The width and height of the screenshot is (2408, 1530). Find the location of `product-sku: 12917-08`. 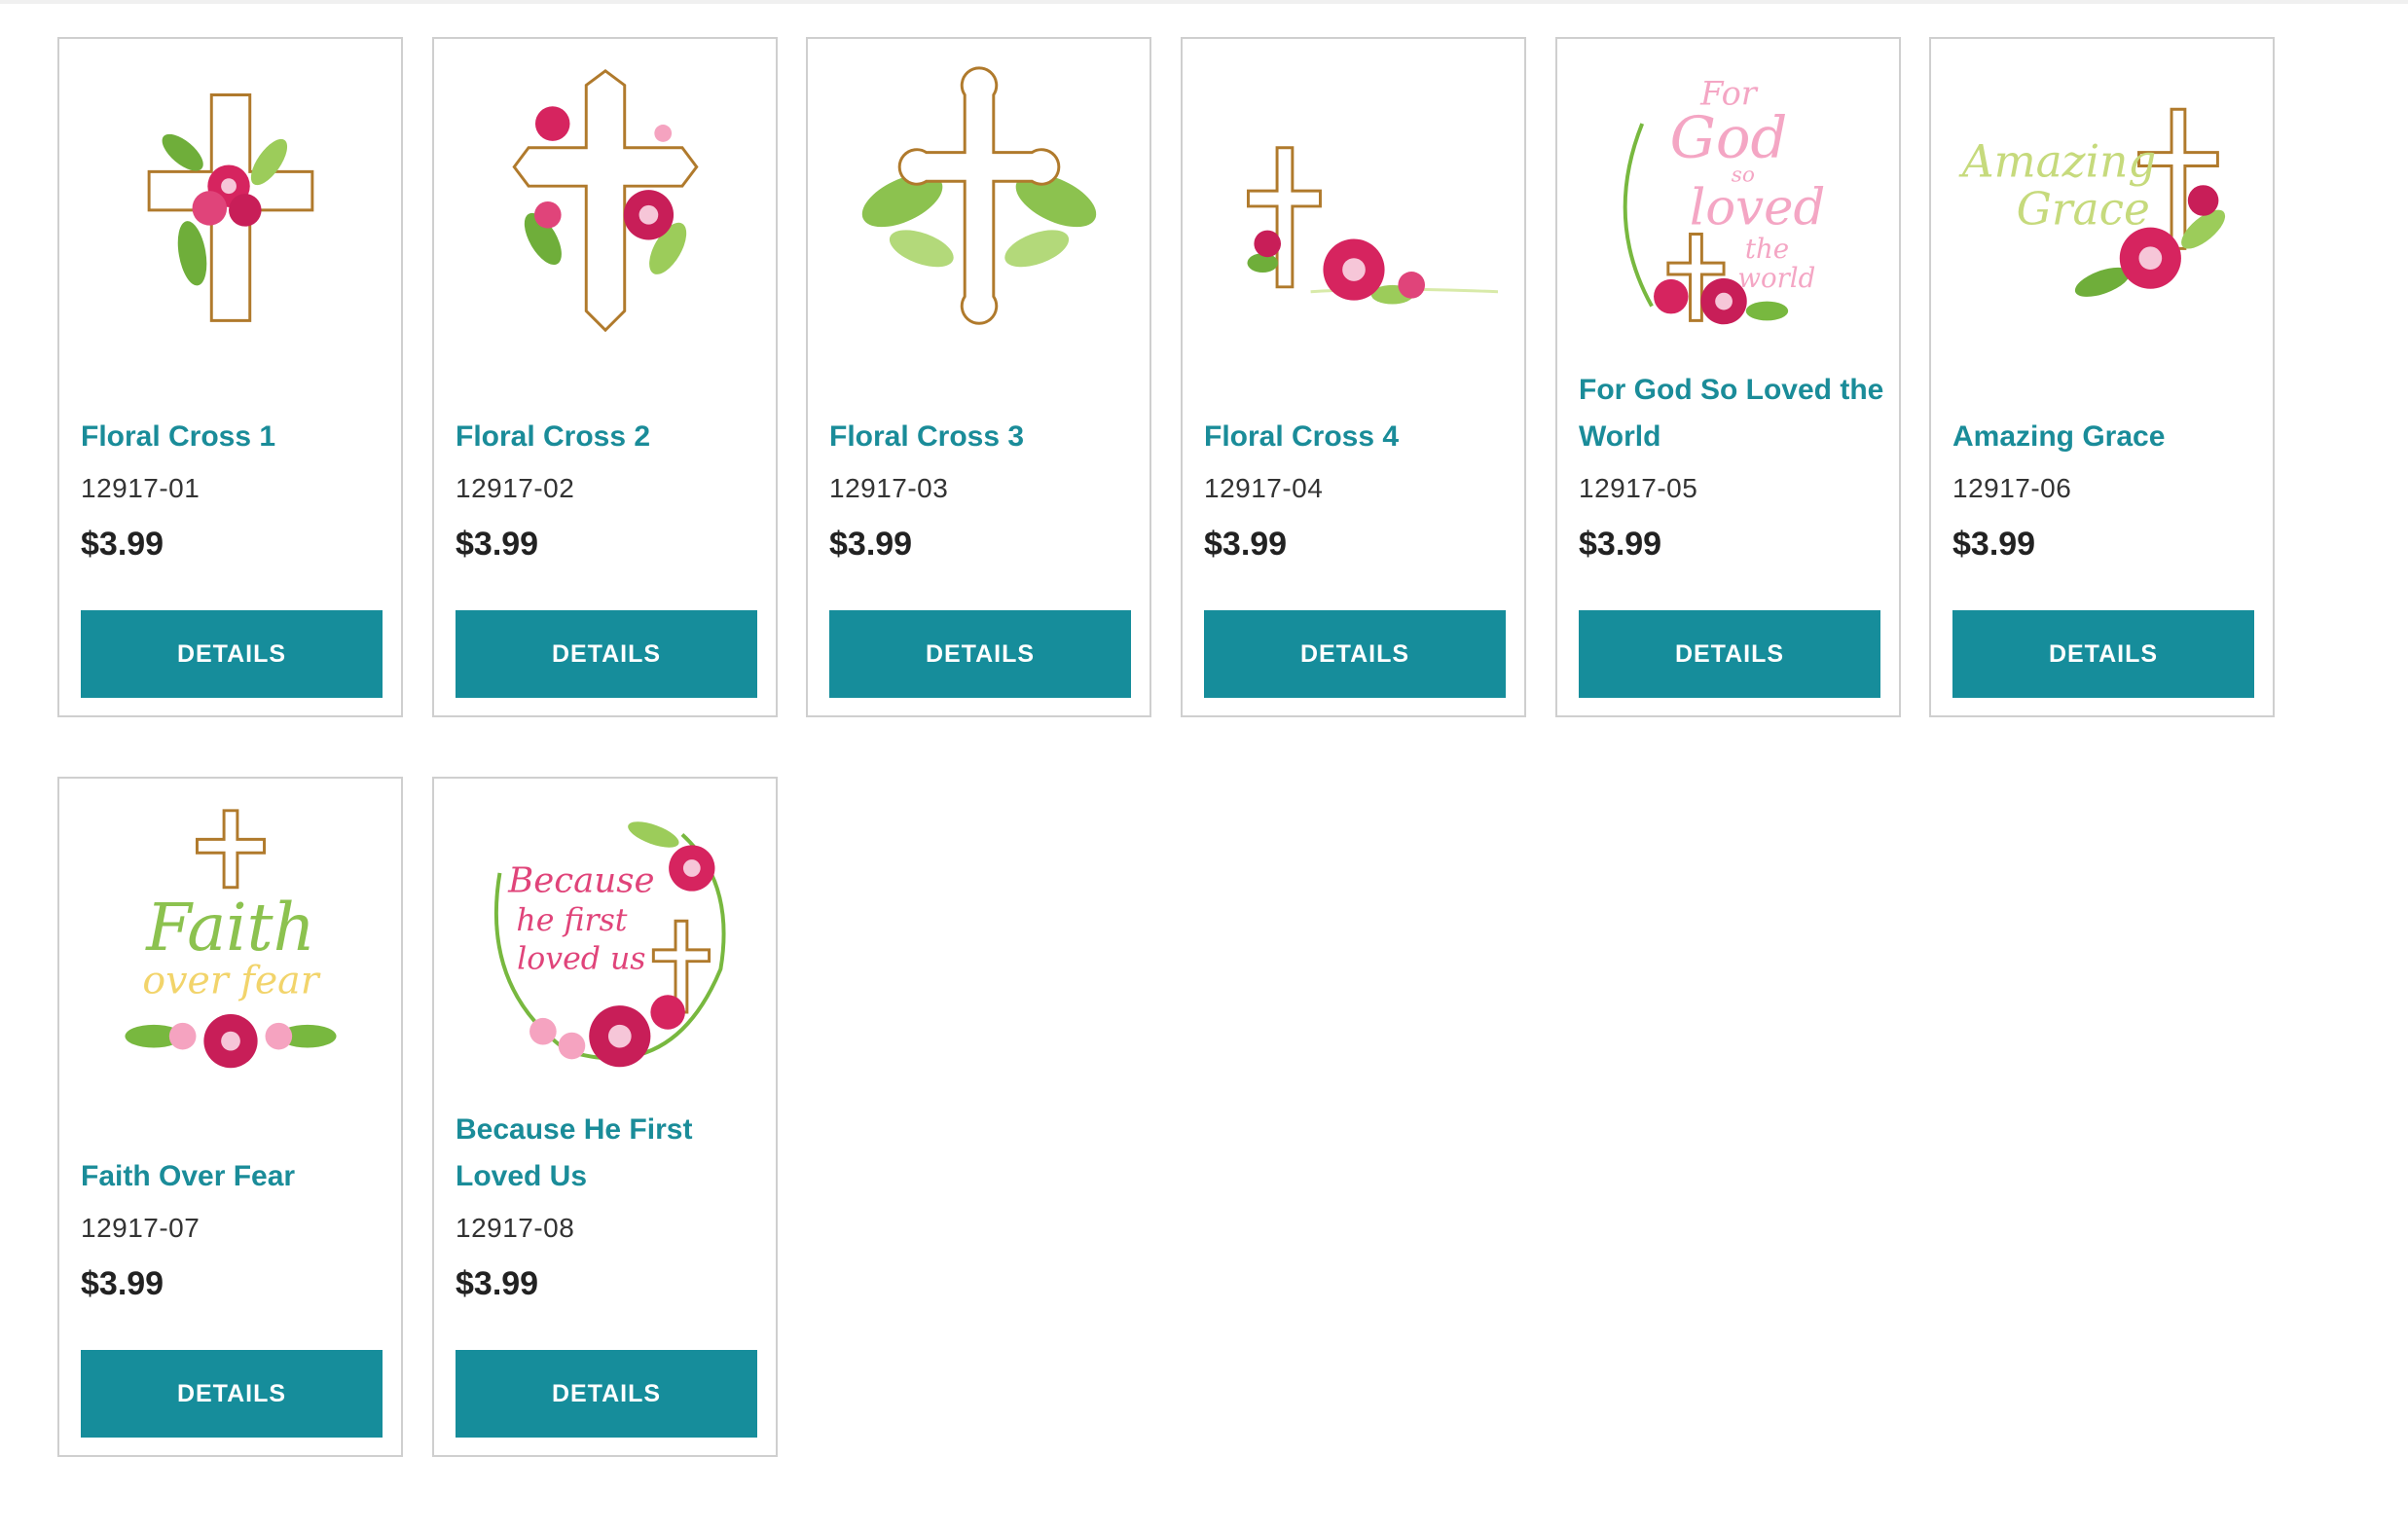

product-sku: 12917-08 is located at coordinates (515, 1228).